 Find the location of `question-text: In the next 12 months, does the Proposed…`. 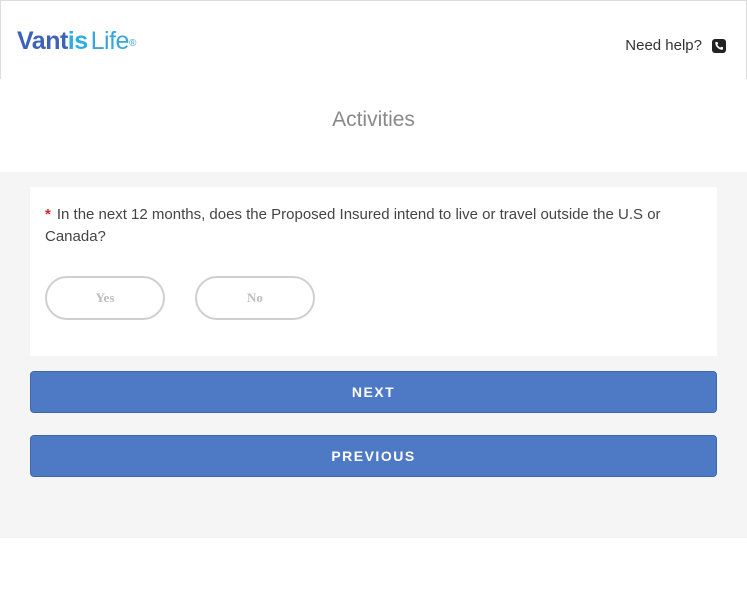

question-text: In the next 12 months, does the Proposed… is located at coordinates (353, 225).